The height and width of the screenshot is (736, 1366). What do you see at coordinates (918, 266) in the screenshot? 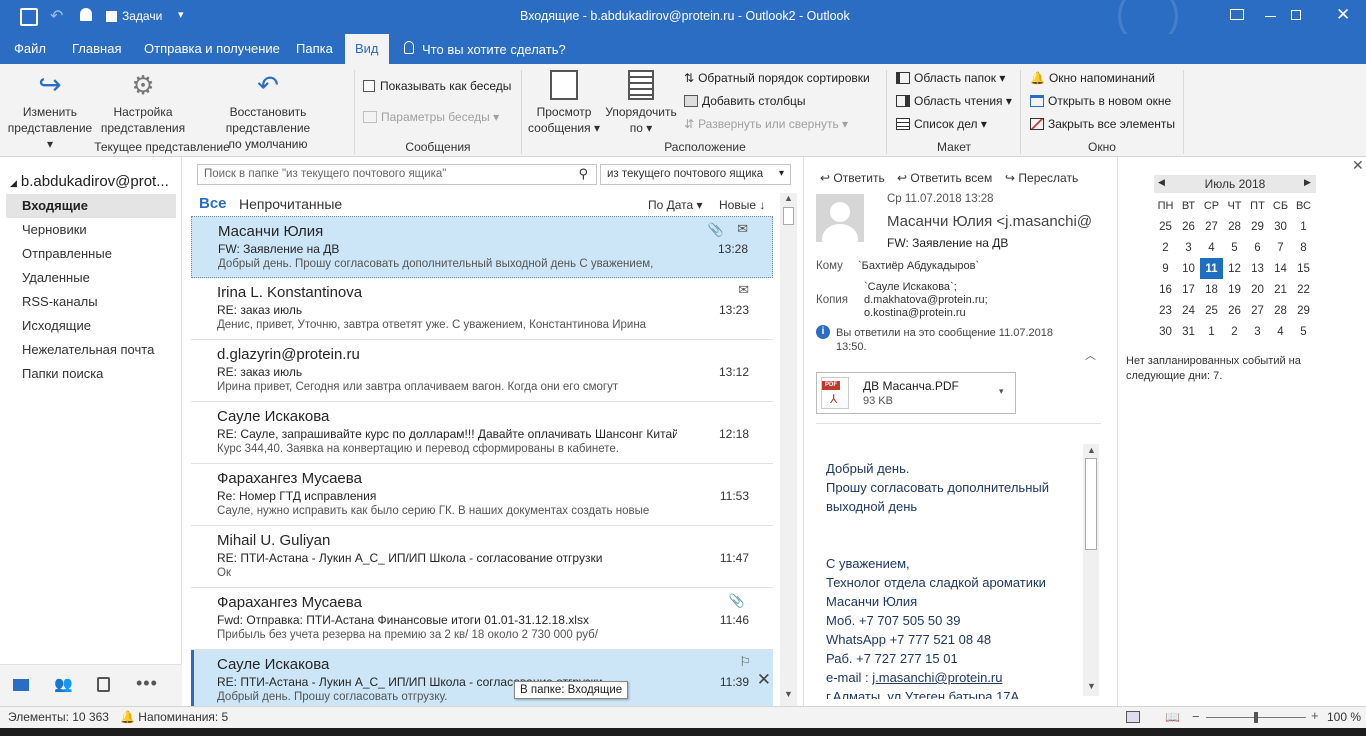
I see `to-value: `Бахтиёр Абдукадыров`` at bounding box center [918, 266].